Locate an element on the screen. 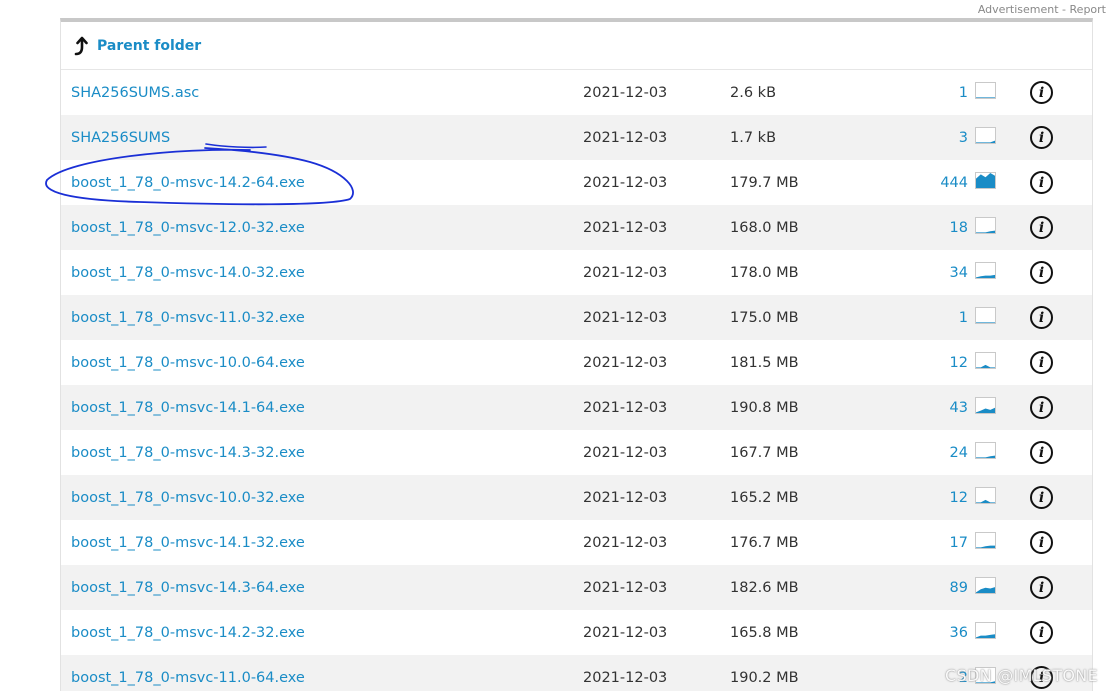 Image resolution: width=1112 pixels, height=691 pixels. download-count-link: 444 is located at coordinates (934, 183).